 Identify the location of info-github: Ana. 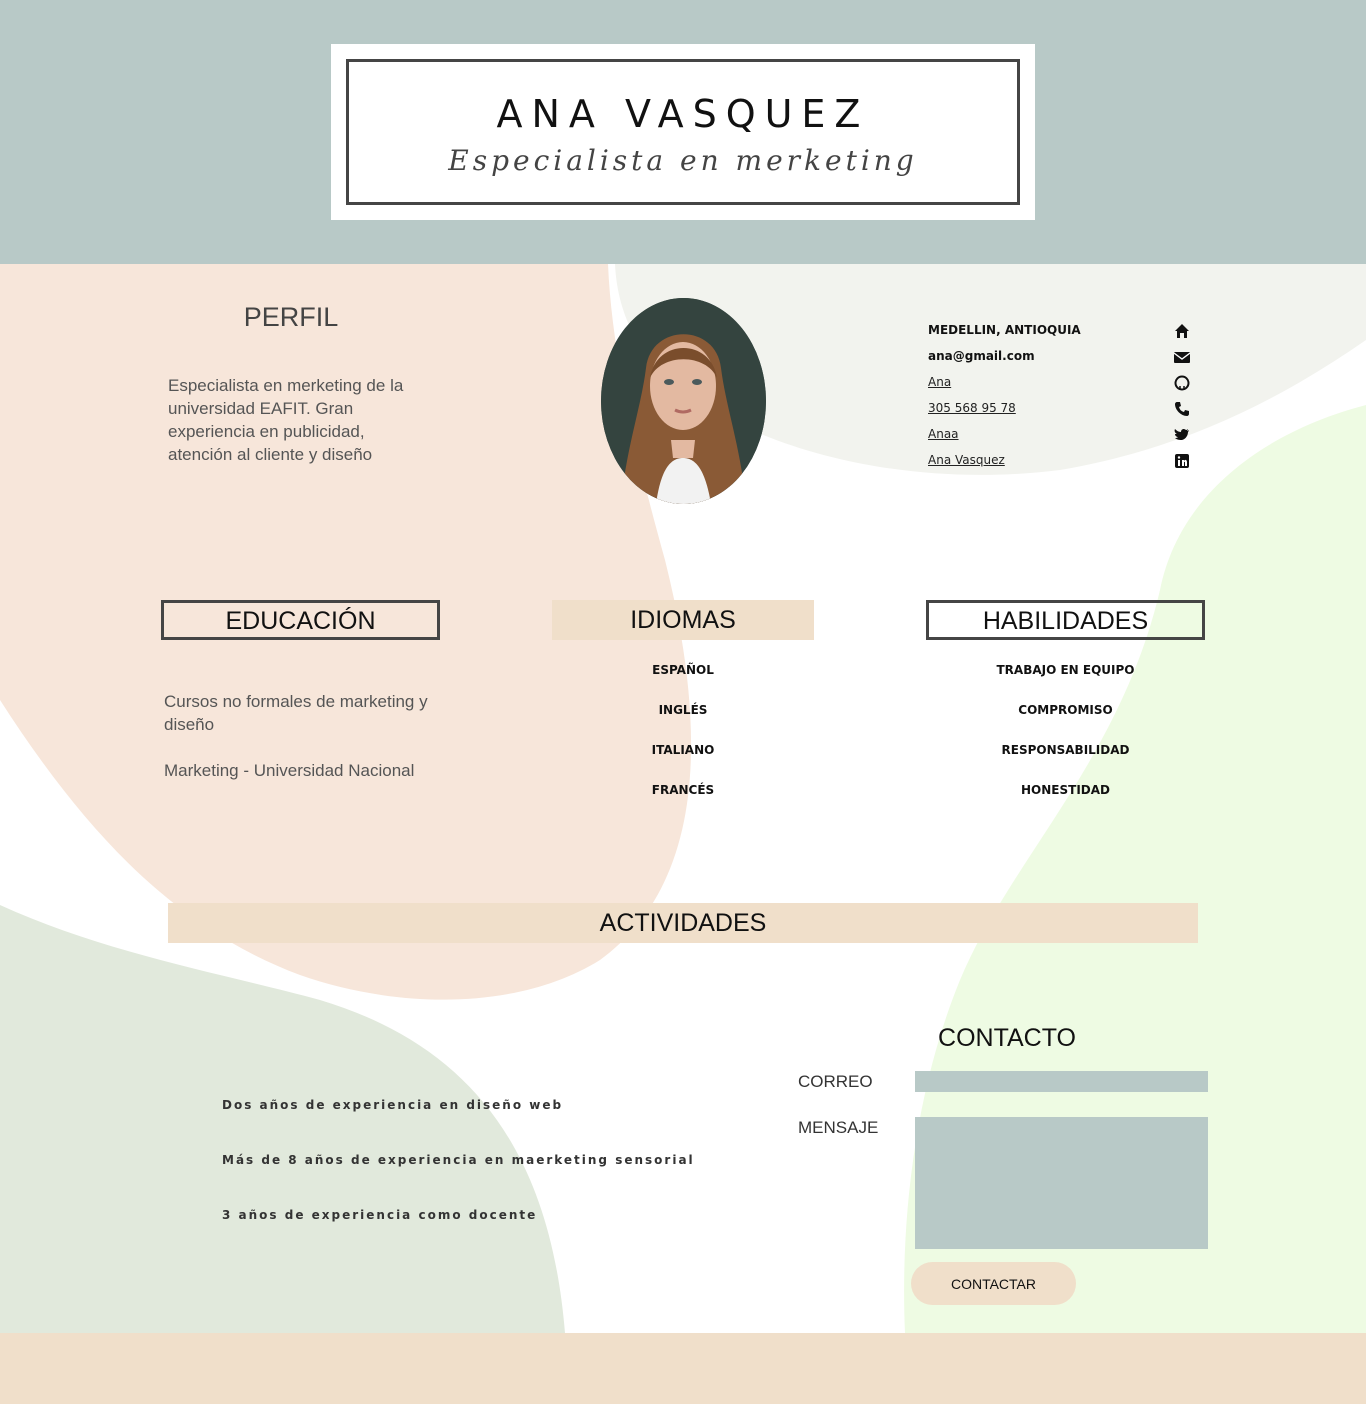
(1068, 385).